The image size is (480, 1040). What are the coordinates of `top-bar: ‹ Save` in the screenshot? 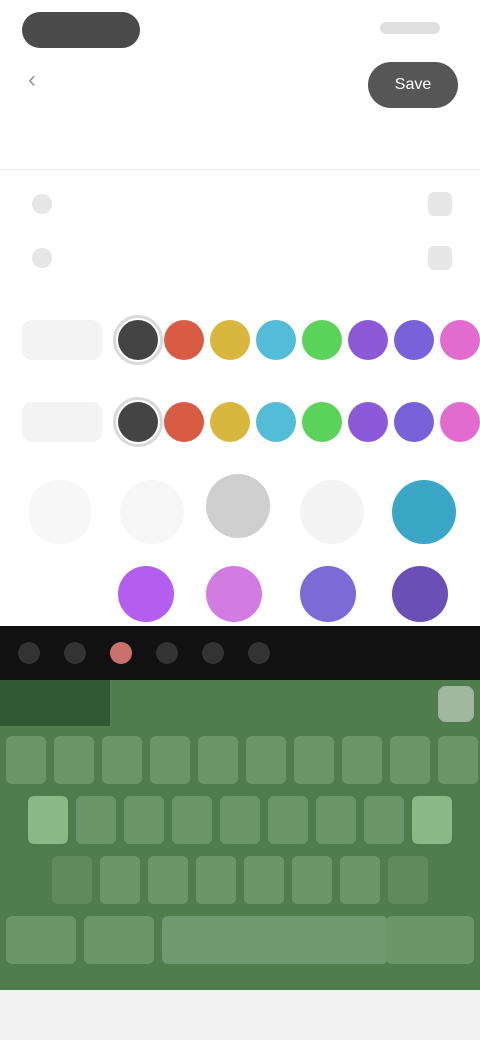 It's located at (240, 59).